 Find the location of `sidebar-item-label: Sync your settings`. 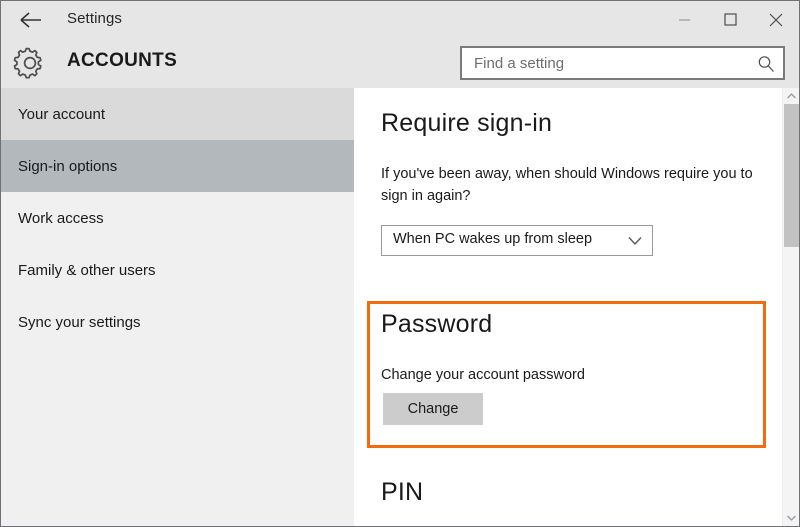

sidebar-item-label: Sync your settings is located at coordinates (79, 322).